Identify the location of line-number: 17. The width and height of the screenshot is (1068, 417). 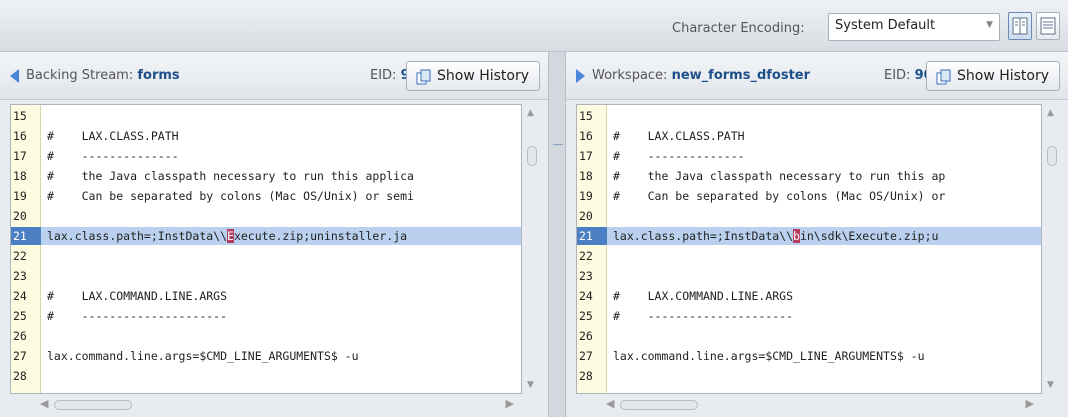
(586, 156).